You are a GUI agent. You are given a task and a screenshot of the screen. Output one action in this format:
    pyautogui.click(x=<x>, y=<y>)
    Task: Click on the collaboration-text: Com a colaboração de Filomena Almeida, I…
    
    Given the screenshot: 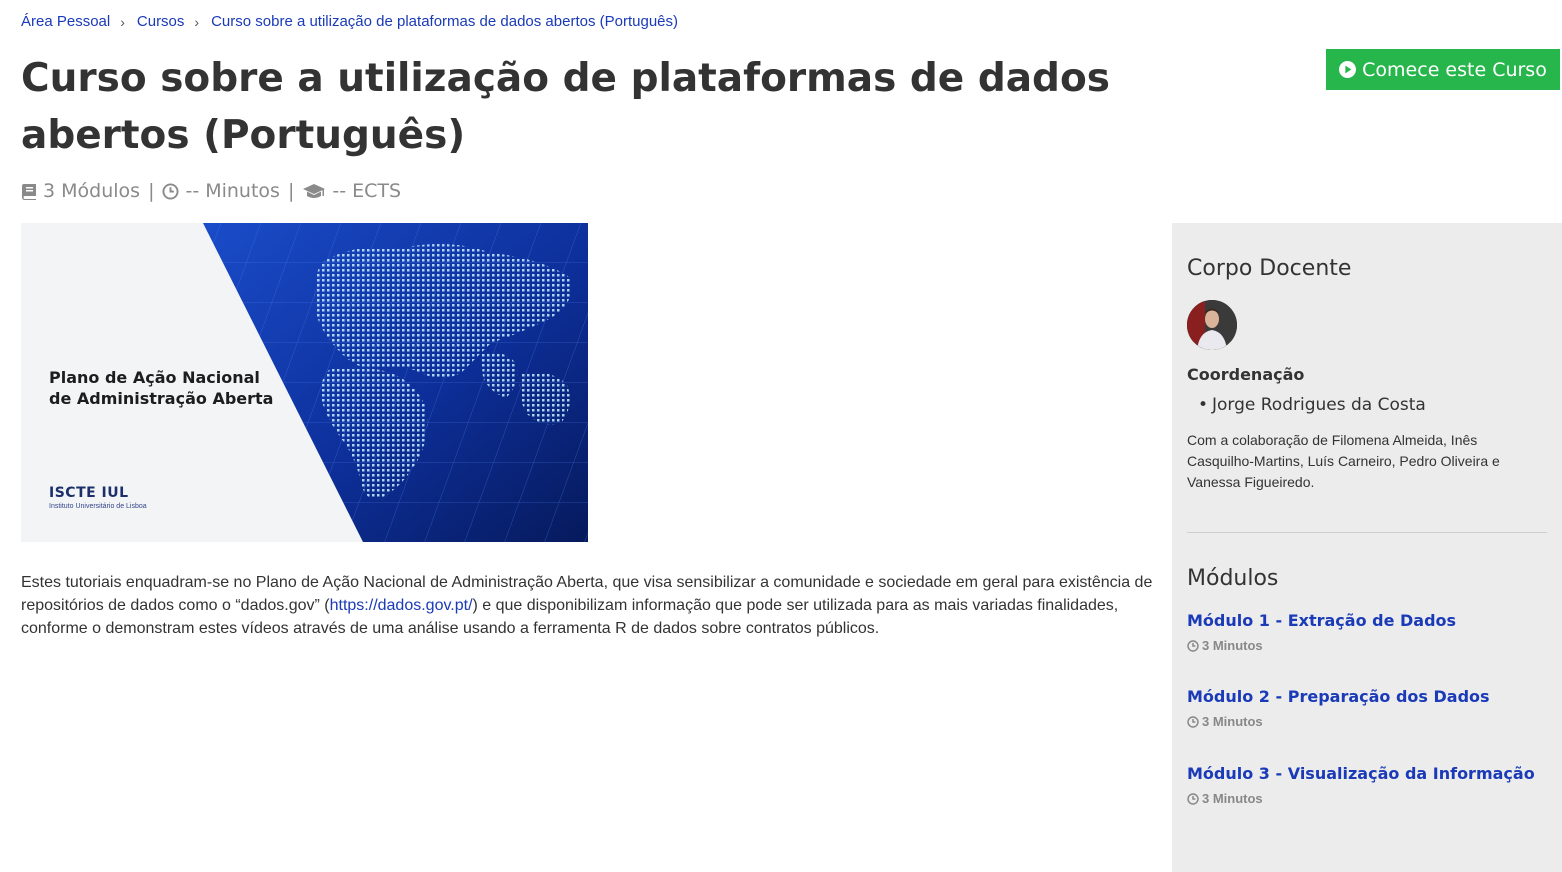 What is the action you would take?
    pyautogui.click(x=1343, y=461)
    